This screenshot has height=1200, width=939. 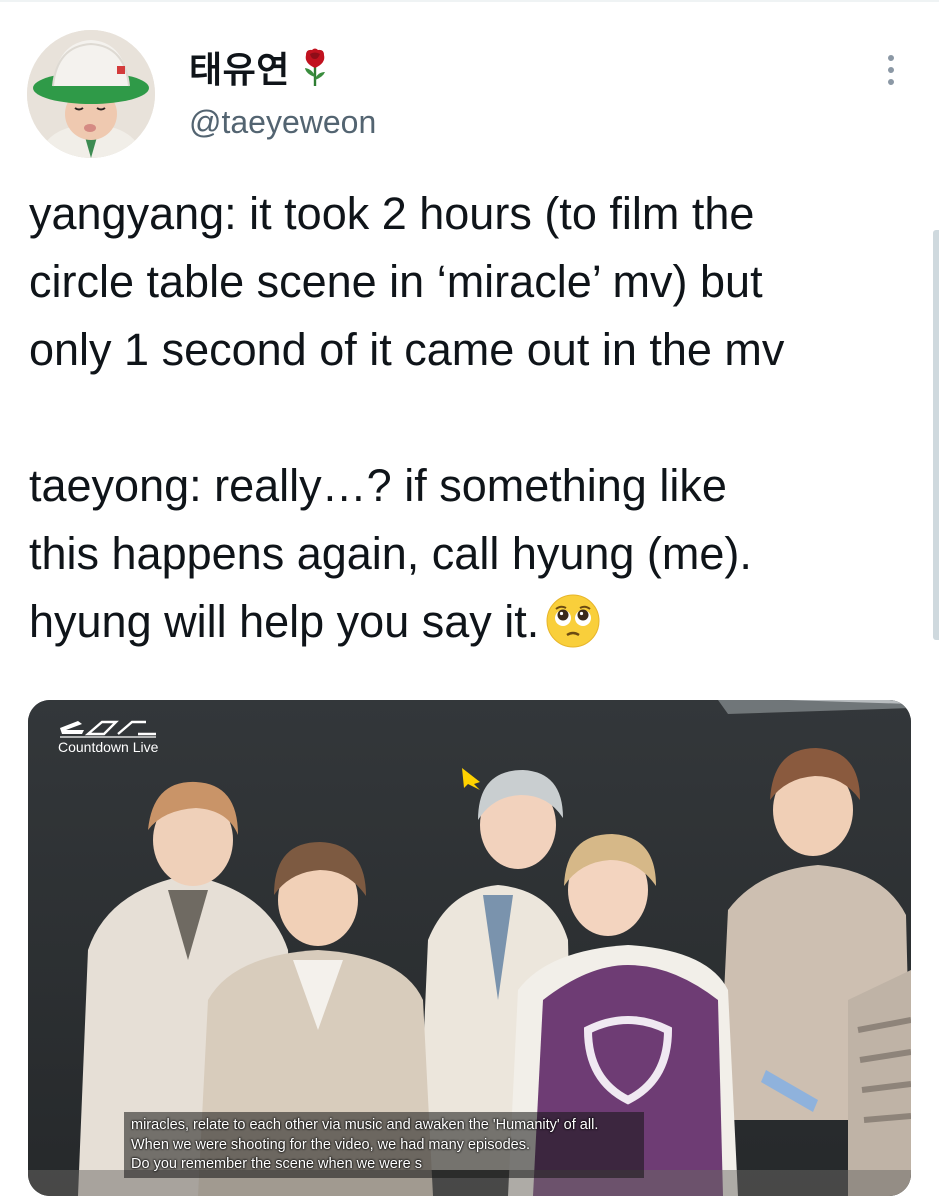 I want to click on tweet-line: hyung will help you say it., so click(x=284, y=621).